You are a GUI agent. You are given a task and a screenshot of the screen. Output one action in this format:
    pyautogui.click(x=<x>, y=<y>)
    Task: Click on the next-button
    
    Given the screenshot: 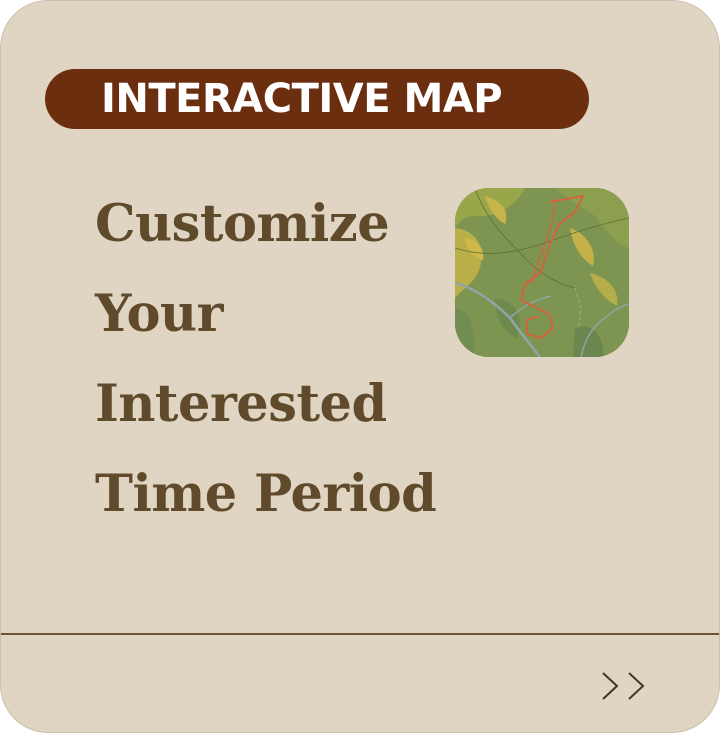 What is the action you would take?
    pyautogui.click(x=624, y=686)
    